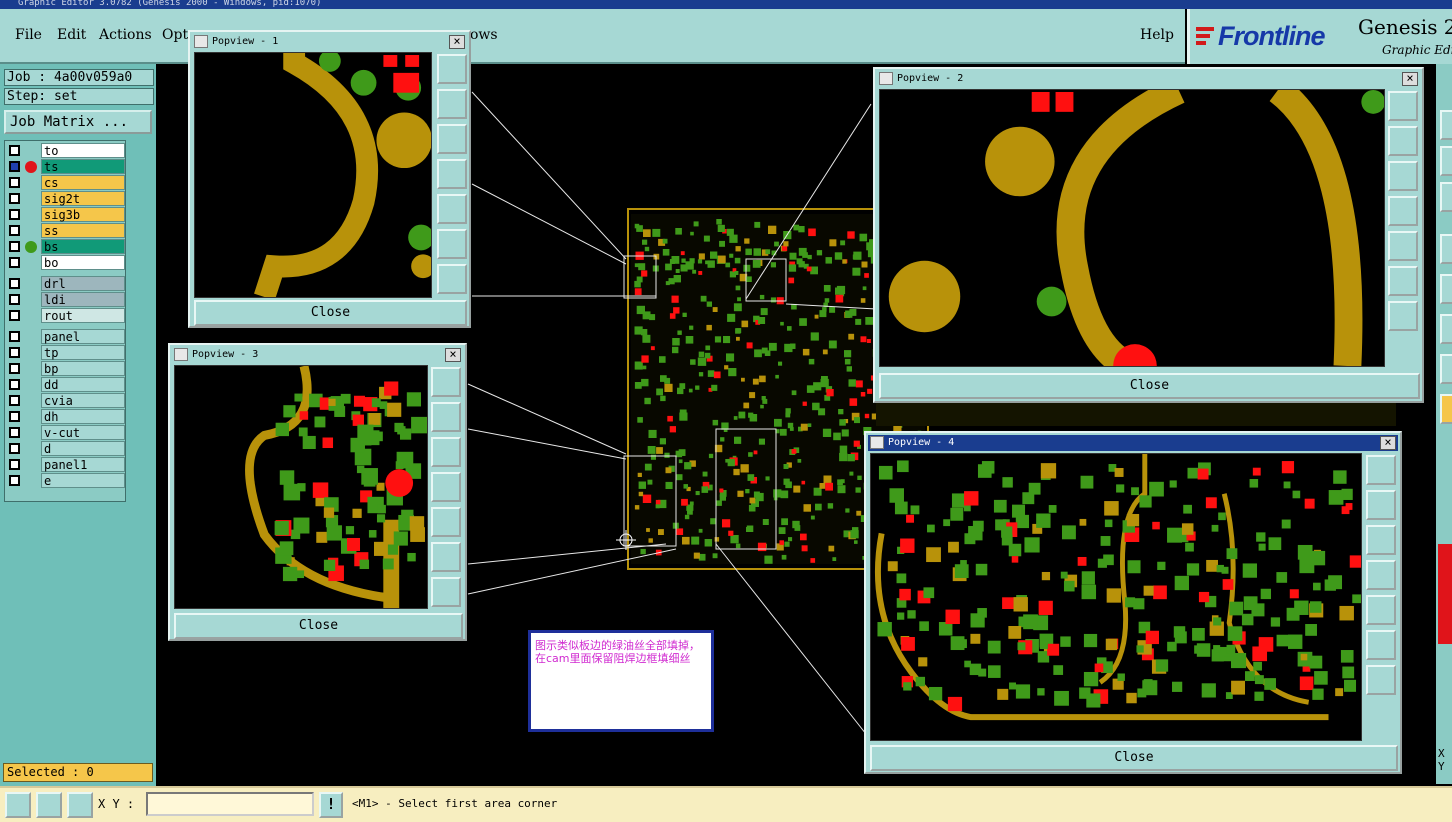 The image size is (1452, 822). I want to click on layer-row-v-cut: v-cut, so click(66, 433).